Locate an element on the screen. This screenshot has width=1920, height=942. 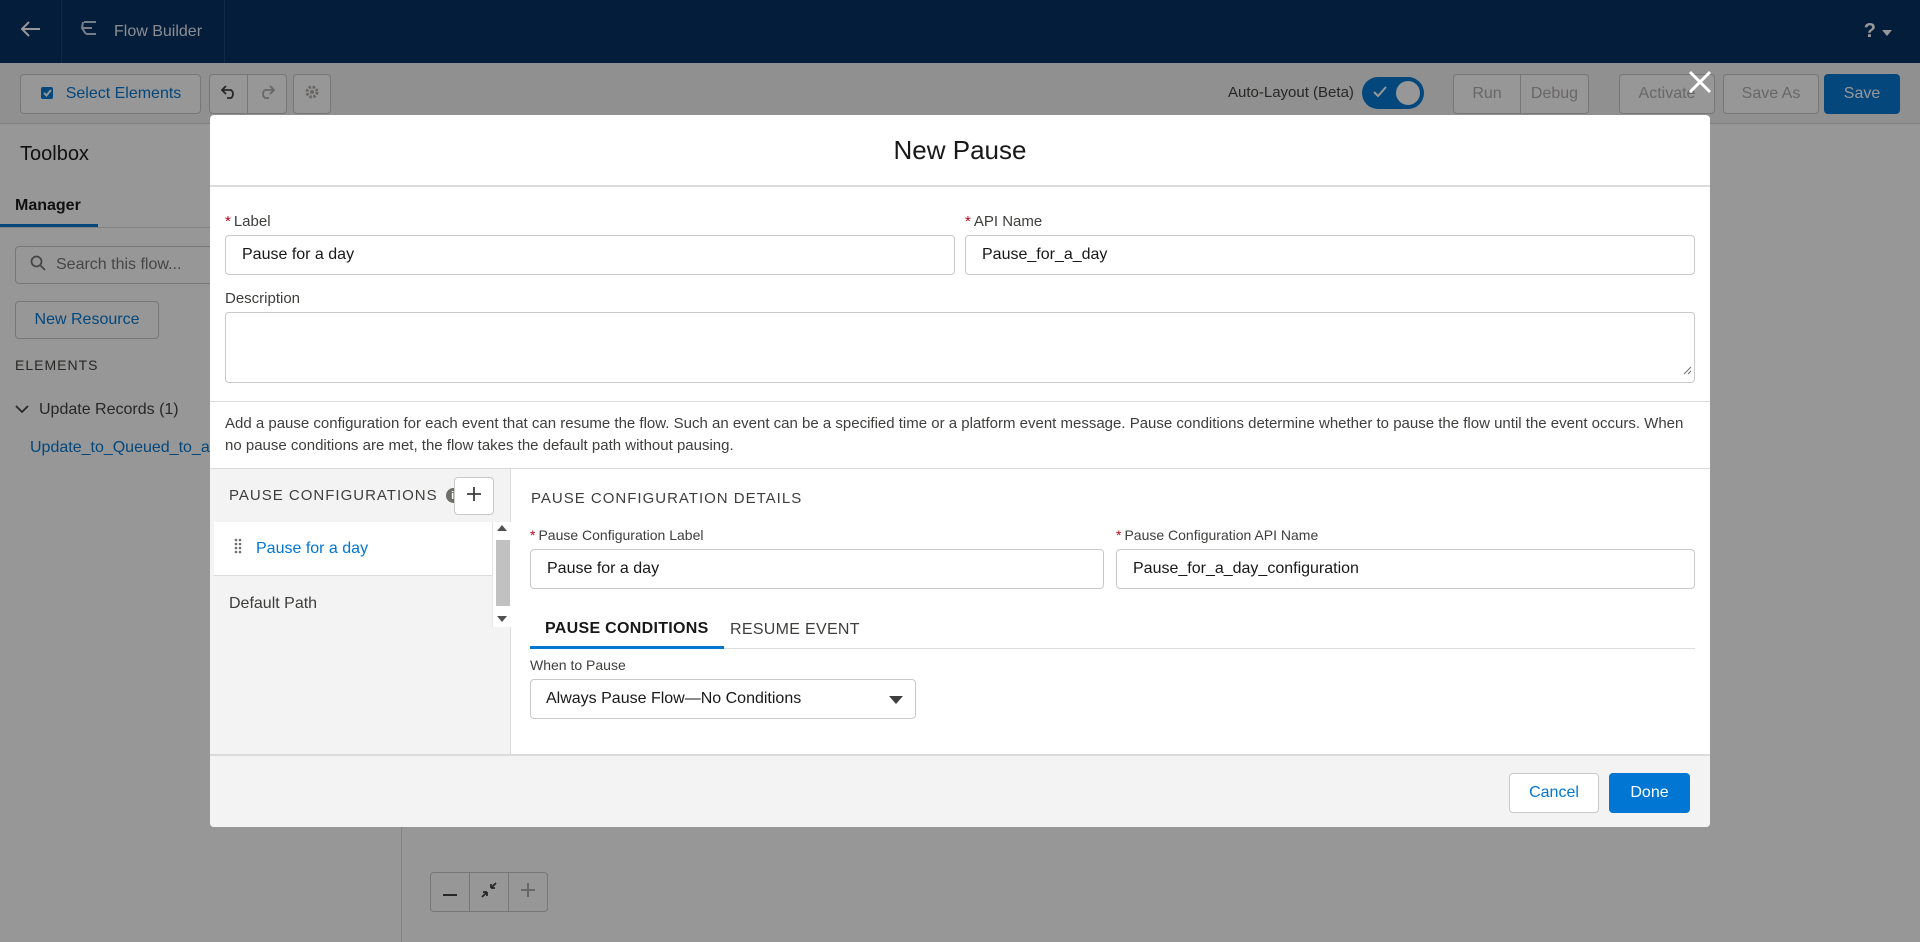
tab-pause-conditions: PAUSE CONDITIONS is located at coordinates (627, 630).